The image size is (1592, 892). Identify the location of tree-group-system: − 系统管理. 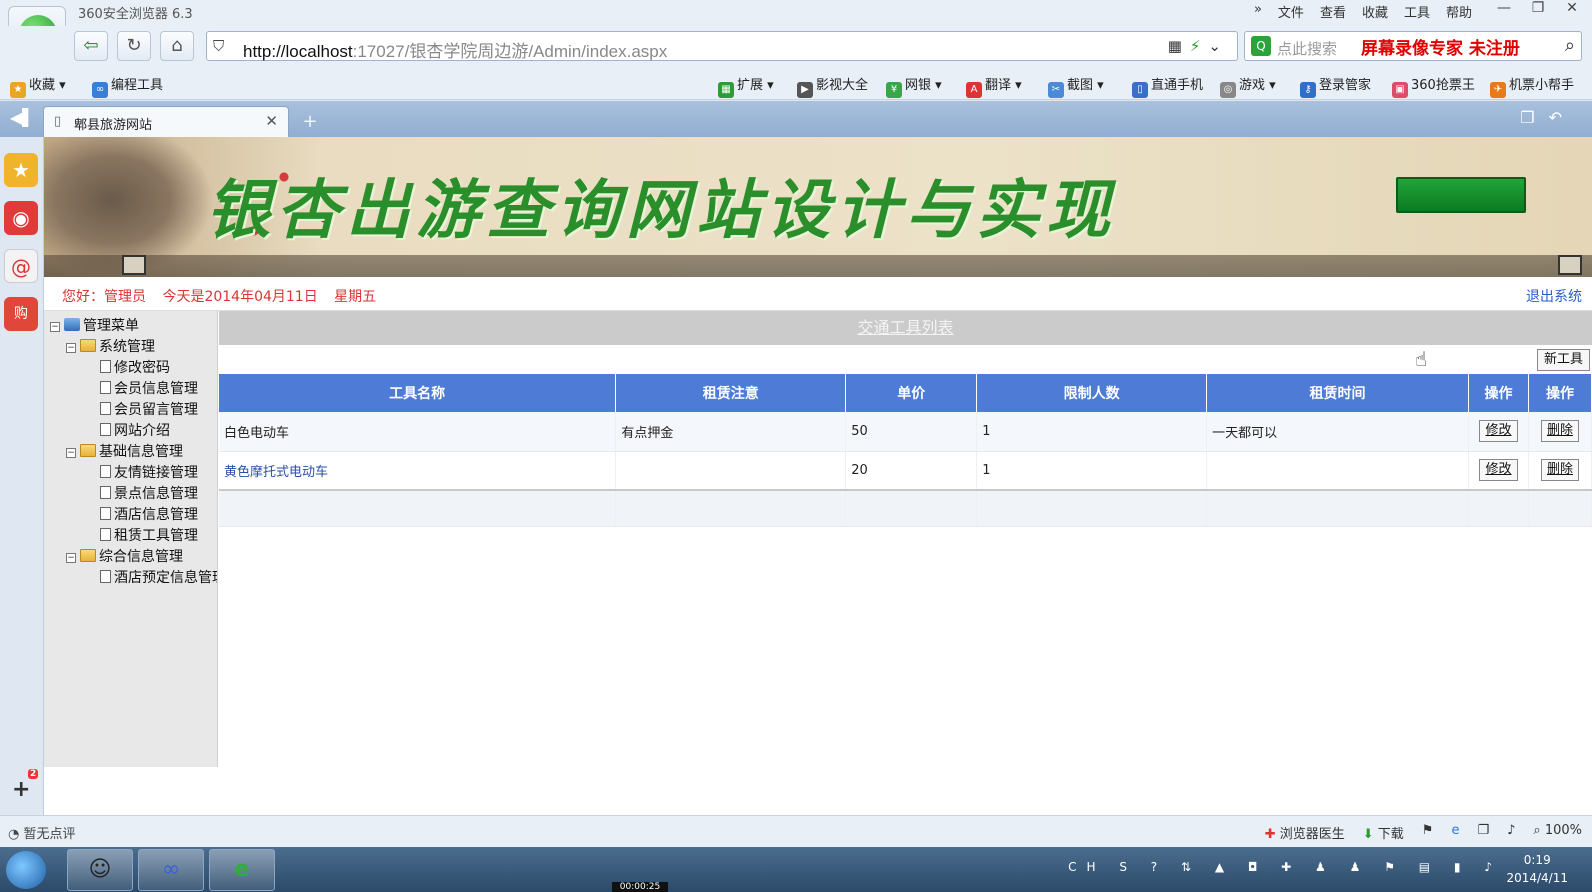
(110, 346).